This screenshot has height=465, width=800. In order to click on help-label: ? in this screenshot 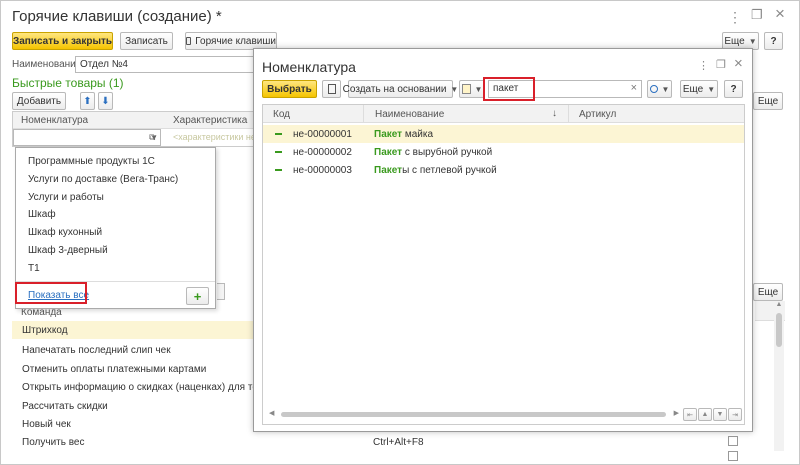, I will do `click(773, 41)`.